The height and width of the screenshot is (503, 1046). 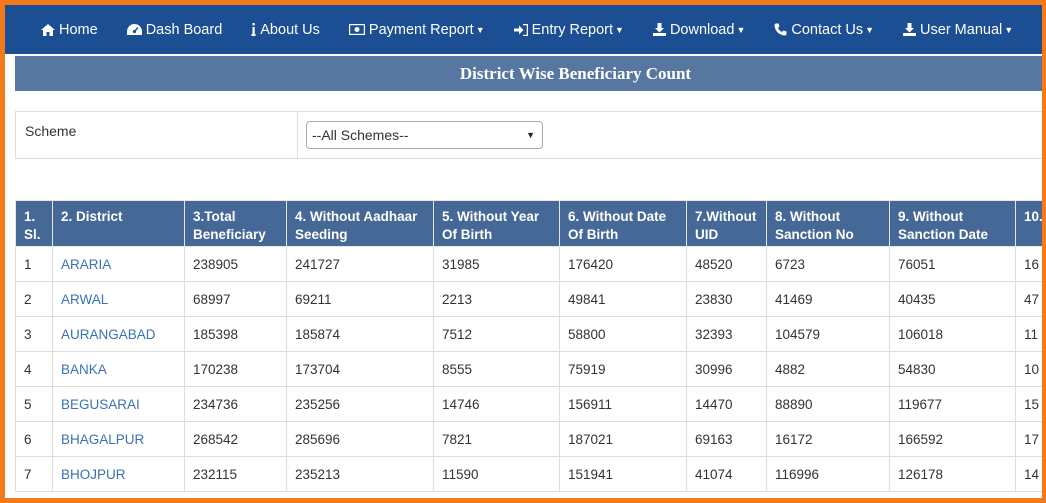 I want to click on district-link: BANKA, so click(x=118, y=369).